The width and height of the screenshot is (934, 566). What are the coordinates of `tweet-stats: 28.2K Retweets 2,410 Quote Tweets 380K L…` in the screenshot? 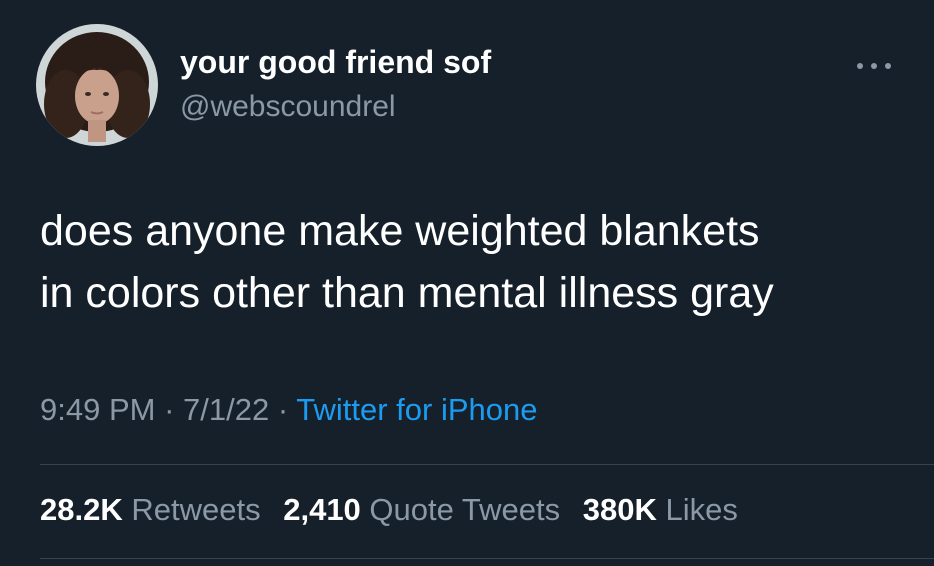 It's located at (396, 510).